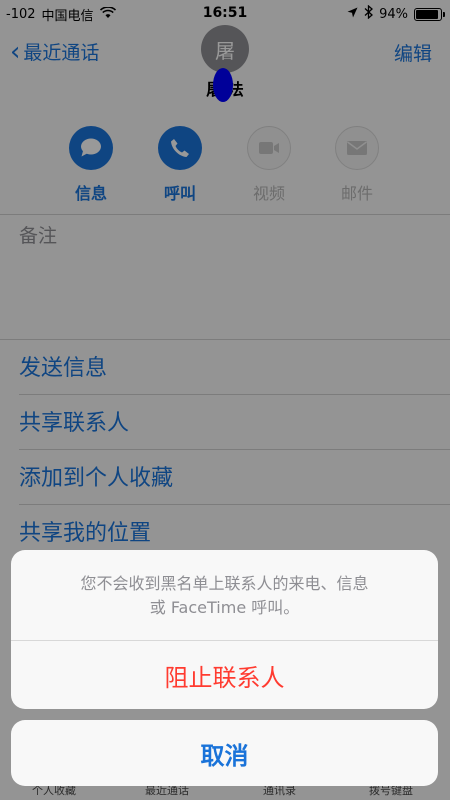  What do you see at coordinates (224, 595) in the screenshot?
I see `action-sheet-message: 您不会收到黑名单上联系人的来电、信息 或 FaceTime 呼叫。` at bounding box center [224, 595].